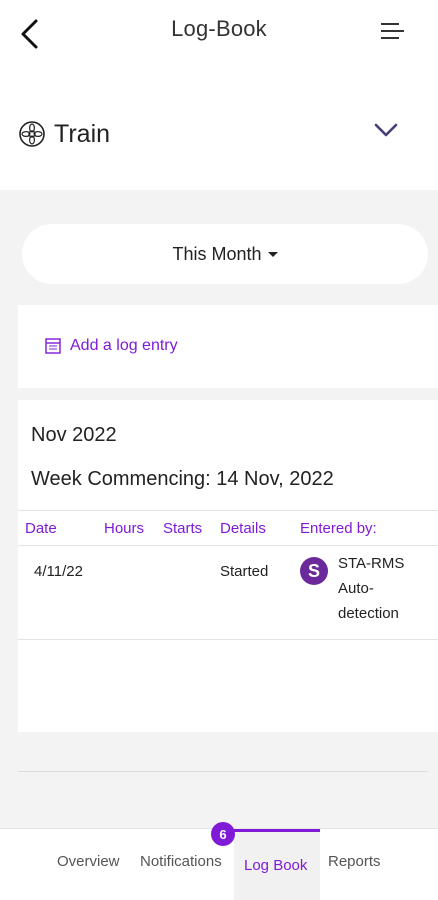 The image size is (438, 900). Describe the element at coordinates (88, 861) in the screenshot. I see `tab-overview: Overview` at that location.